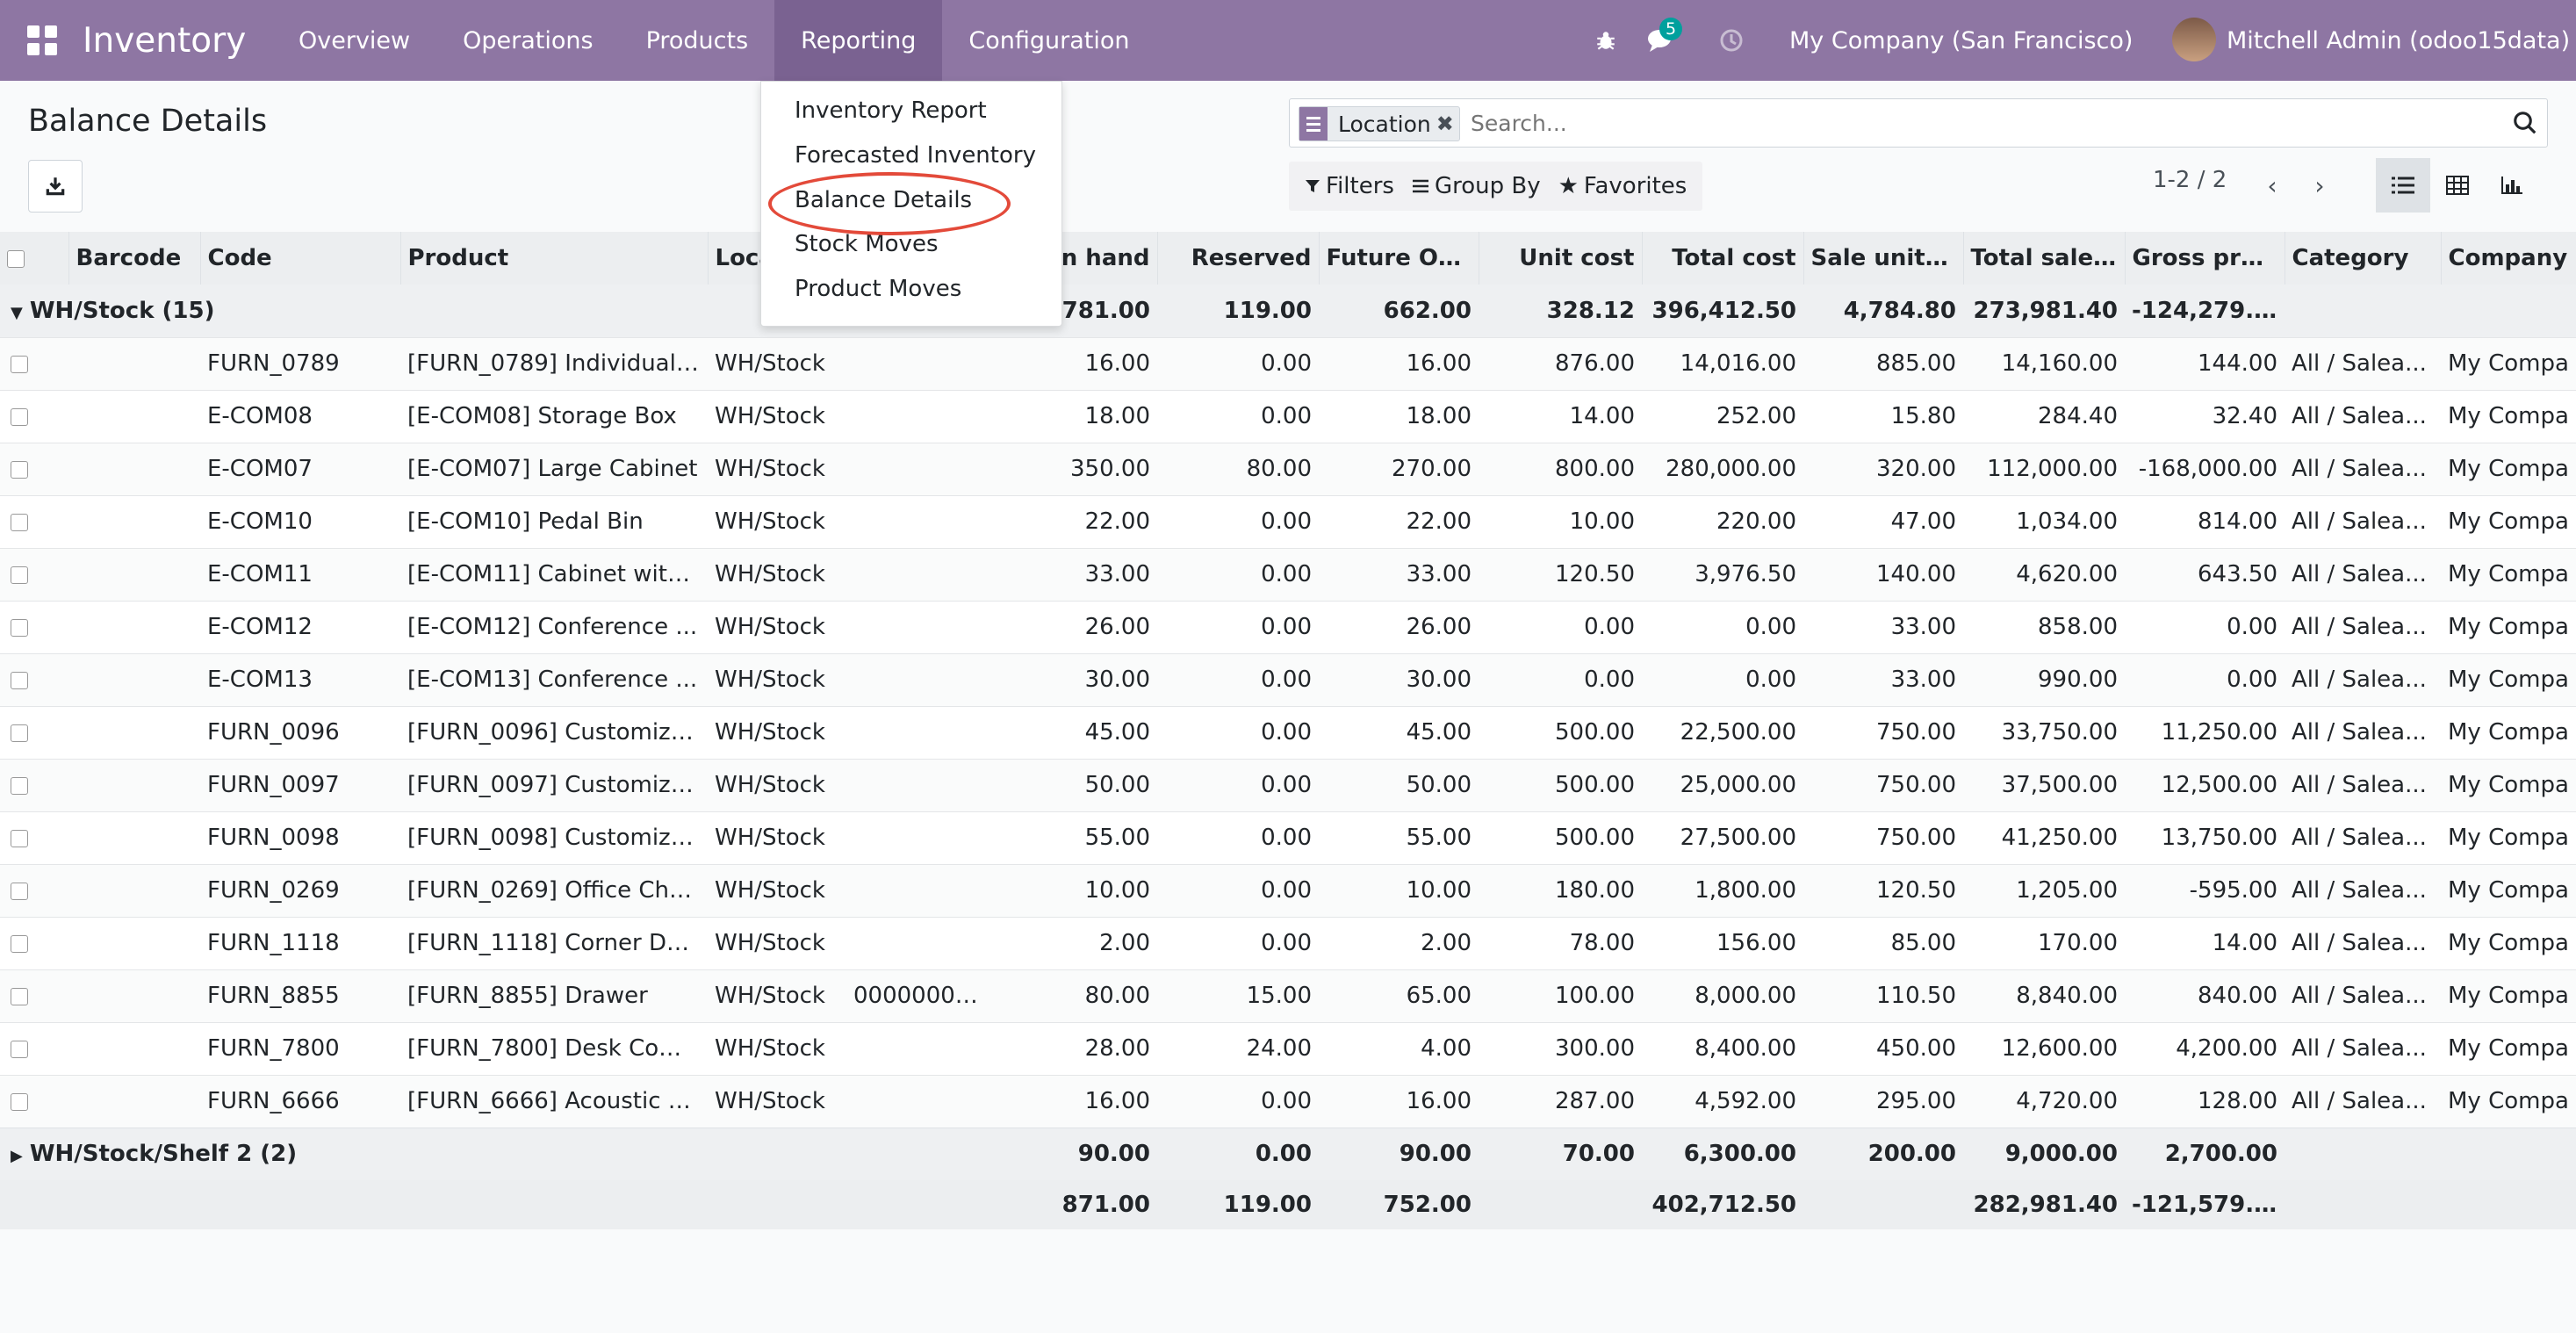 This screenshot has width=2576, height=1333. I want to click on select-all-header, so click(34, 258).